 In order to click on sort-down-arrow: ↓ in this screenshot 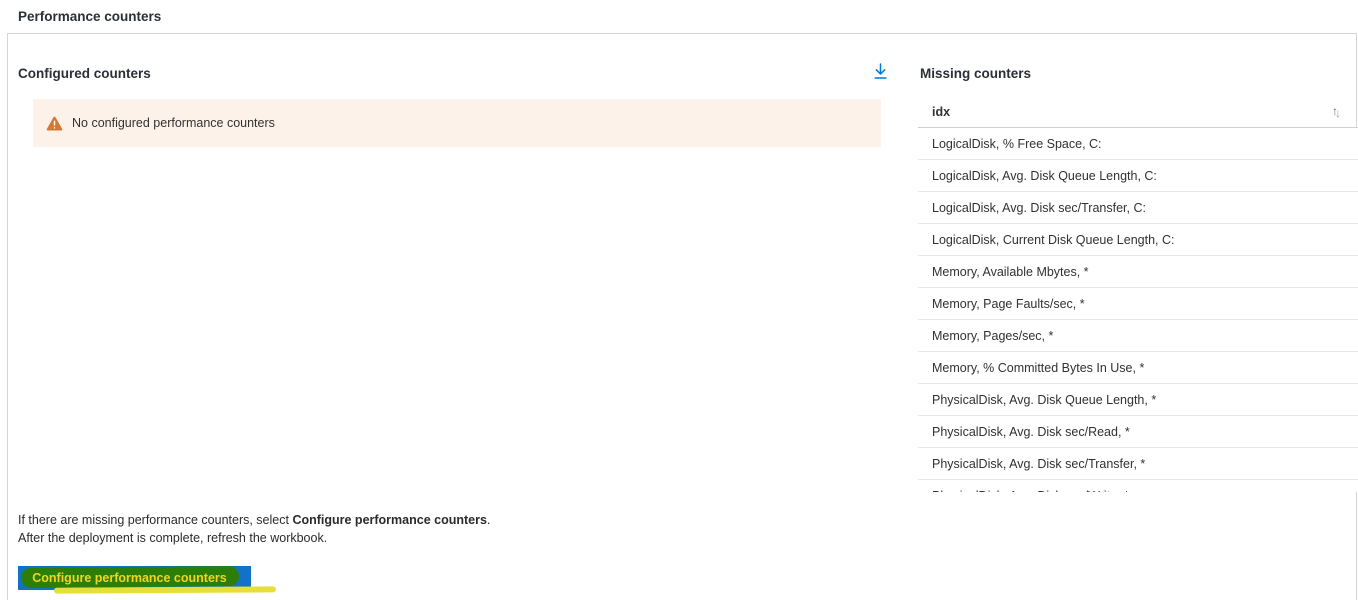, I will do `click(1338, 113)`.